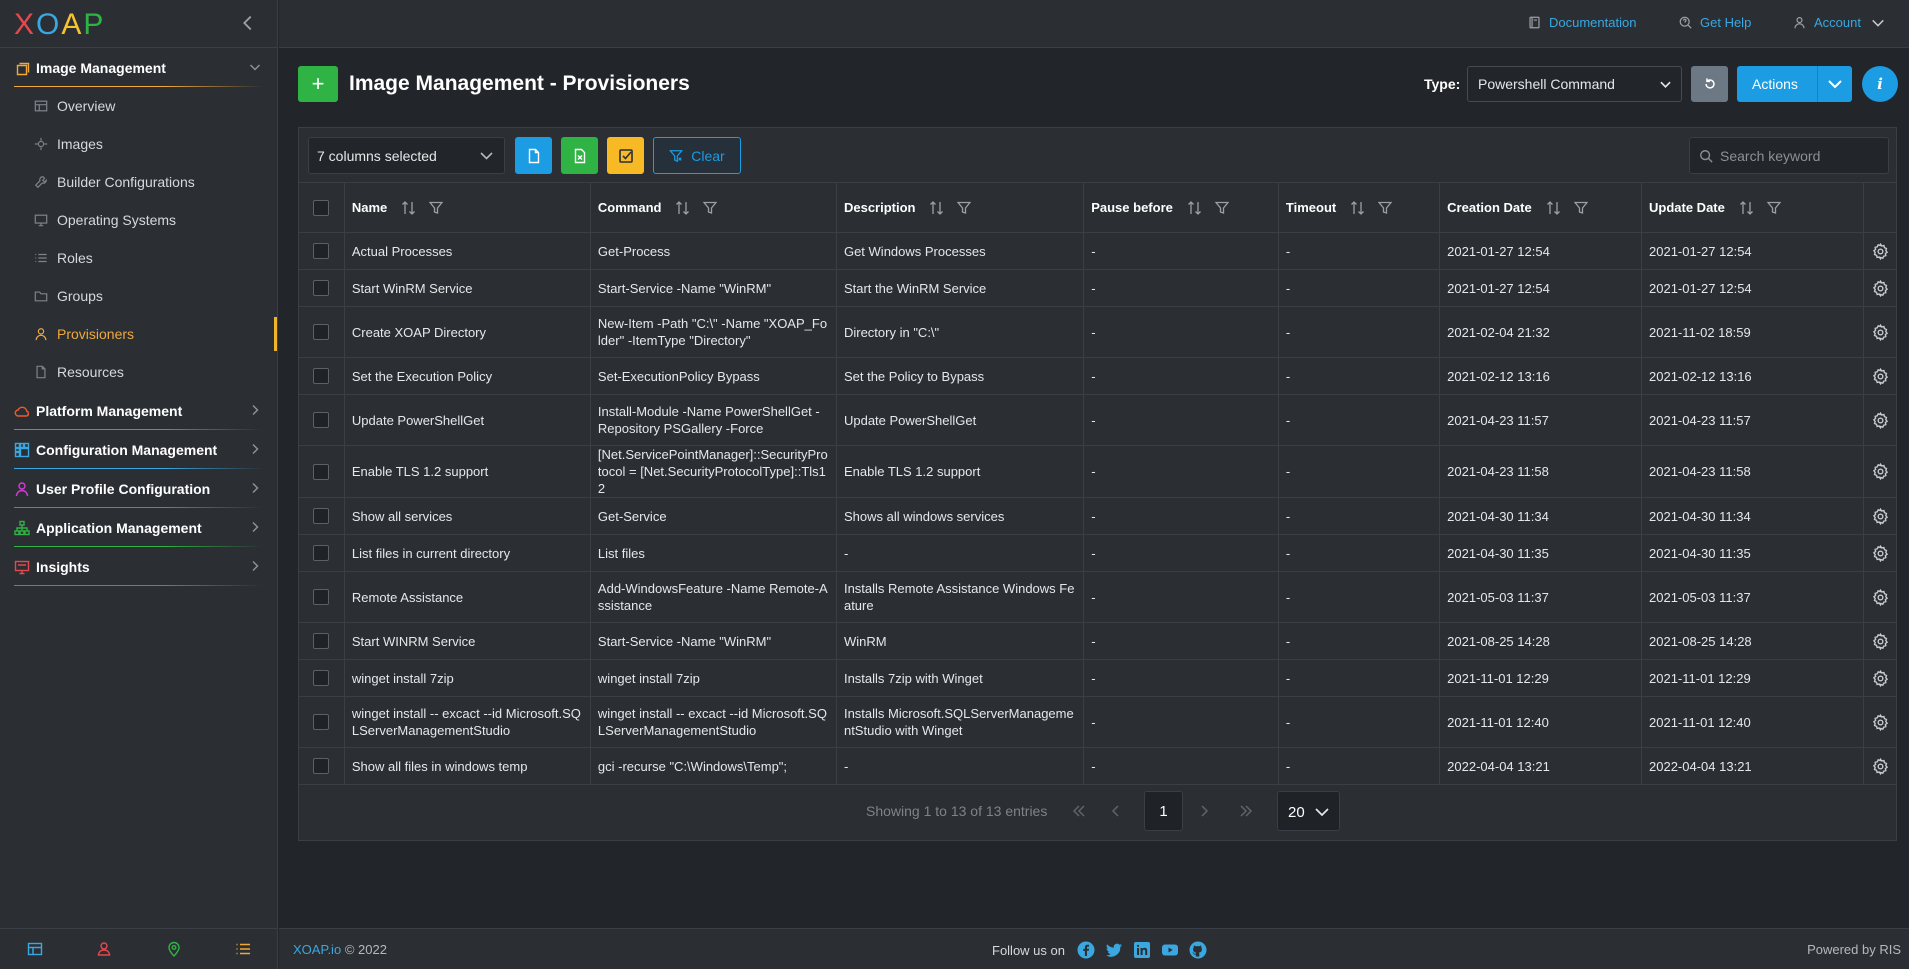 The image size is (1909, 969). What do you see at coordinates (35, 949) in the screenshot?
I see `table-icon` at bounding box center [35, 949].